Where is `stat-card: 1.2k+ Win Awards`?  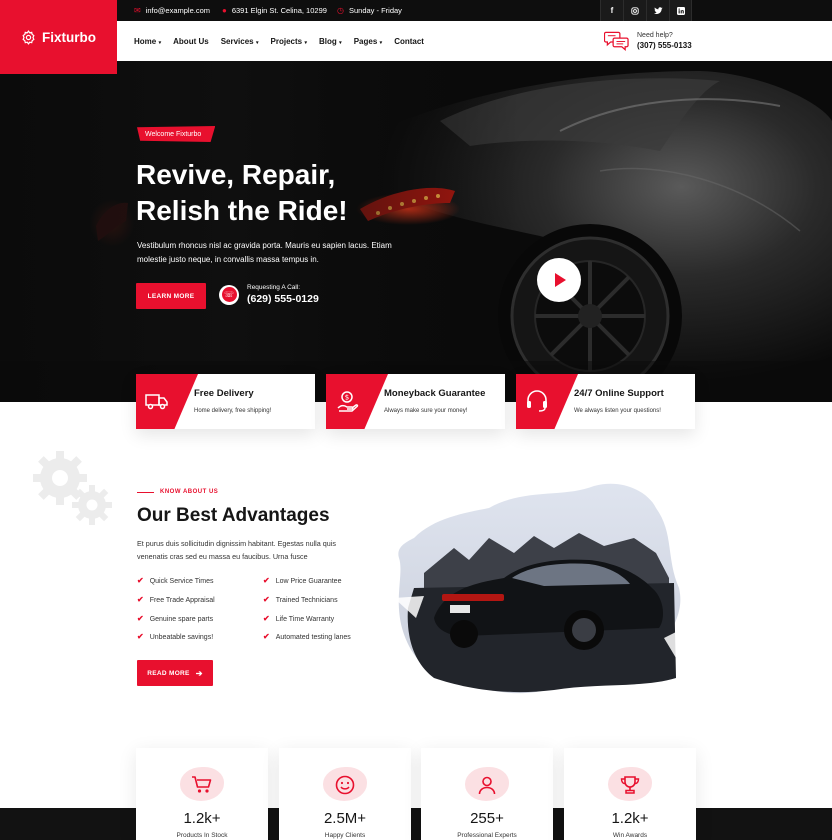
stat-card: 1.2k+ Win Awards is located at coordinates (630, 794).